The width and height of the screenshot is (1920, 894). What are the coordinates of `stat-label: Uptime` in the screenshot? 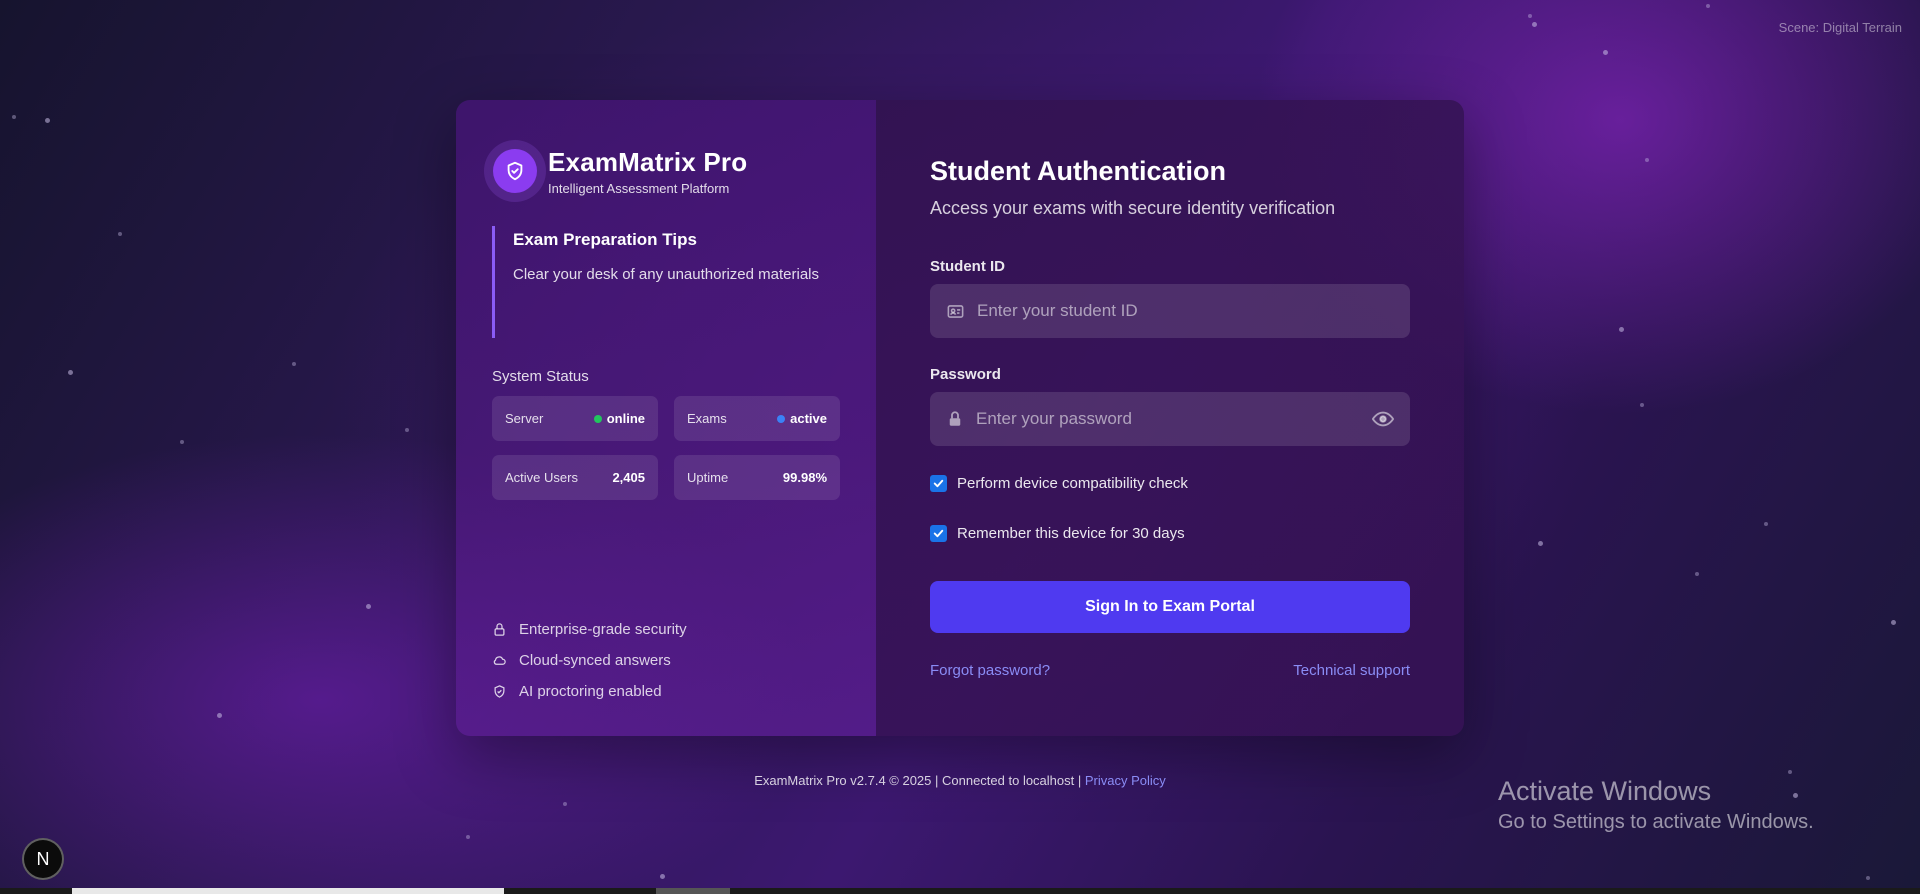 It's located at (708, 477).